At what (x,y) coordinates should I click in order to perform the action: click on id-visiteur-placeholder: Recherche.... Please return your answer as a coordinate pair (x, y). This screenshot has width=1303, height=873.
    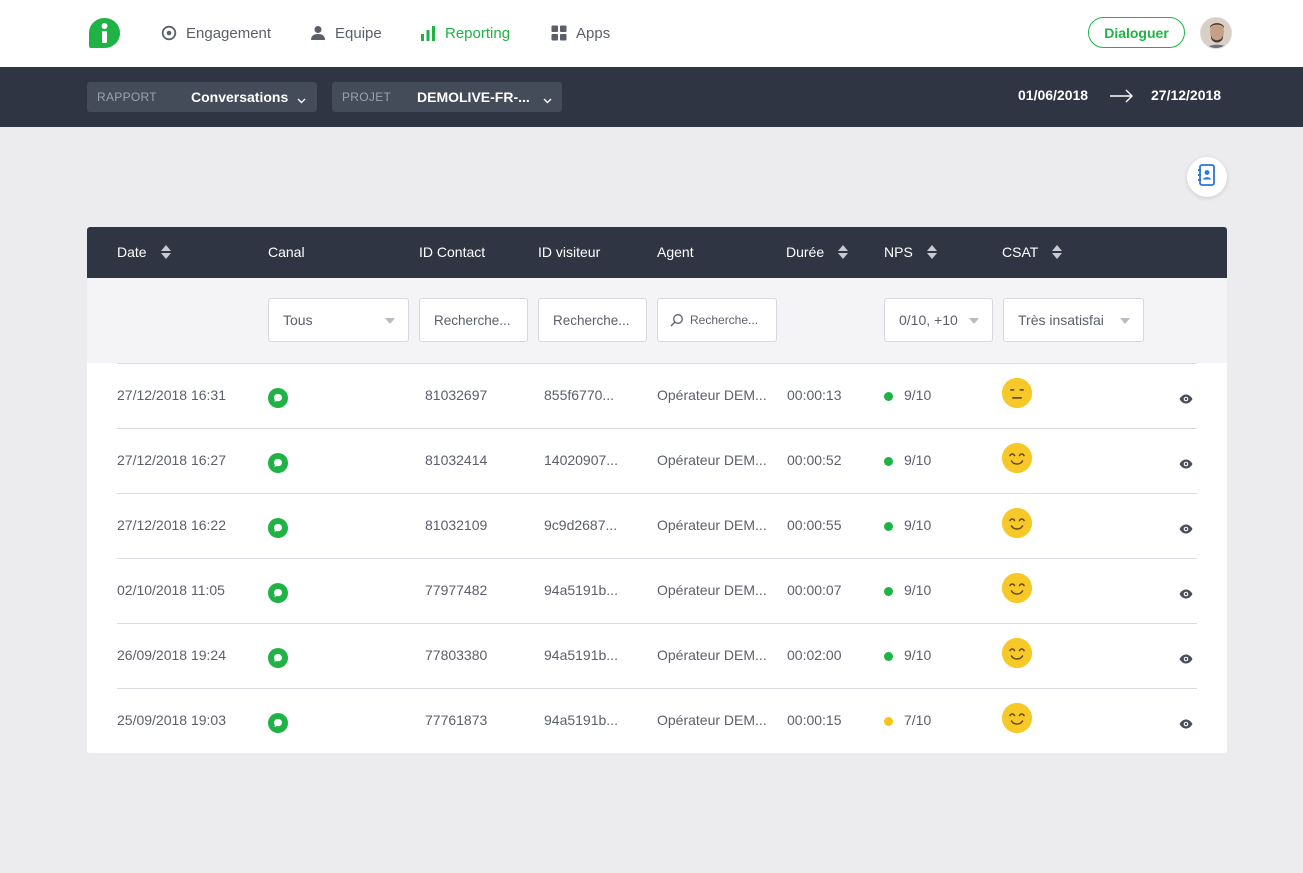
    Looking at the image, I should click on (591, 320).